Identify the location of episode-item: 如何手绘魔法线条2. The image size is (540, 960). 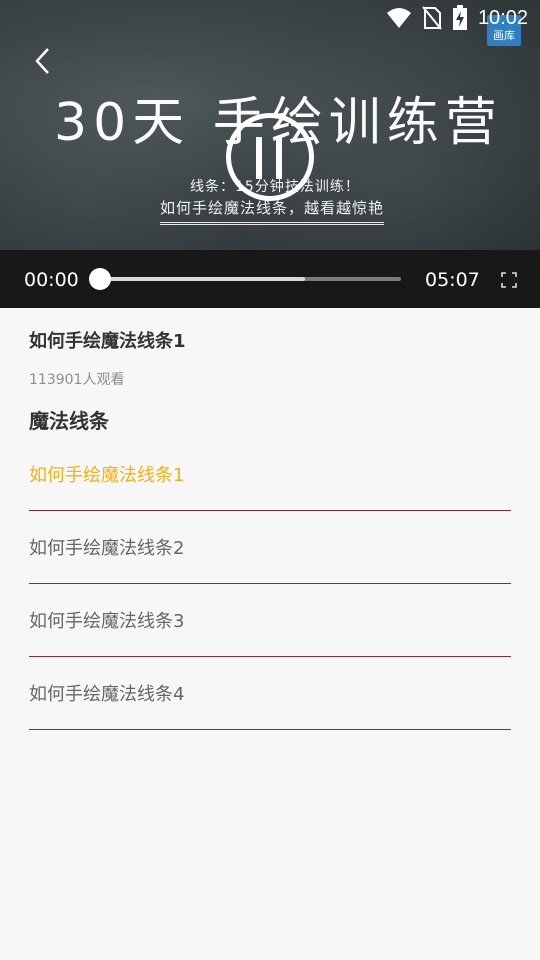
(270, 547).